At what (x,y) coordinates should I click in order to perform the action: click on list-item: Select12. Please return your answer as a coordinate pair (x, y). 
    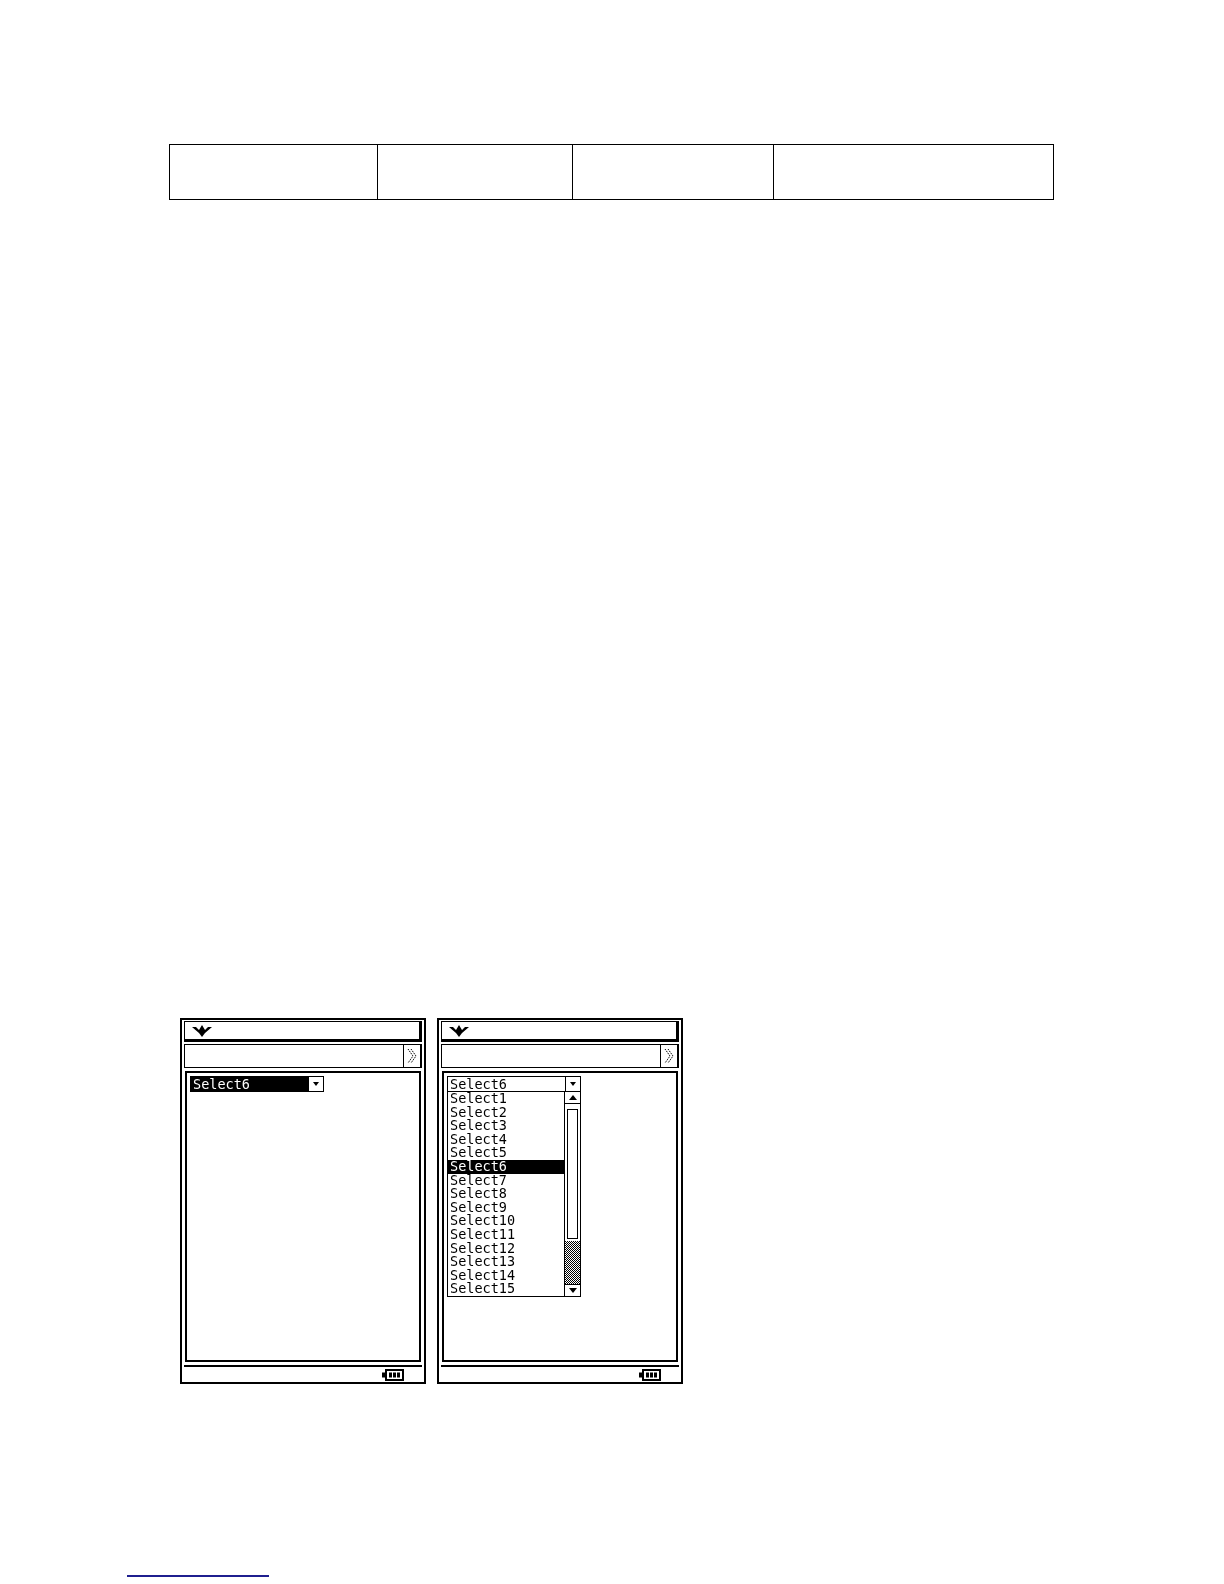
    Looking at the image, I should click on (506, 1248).